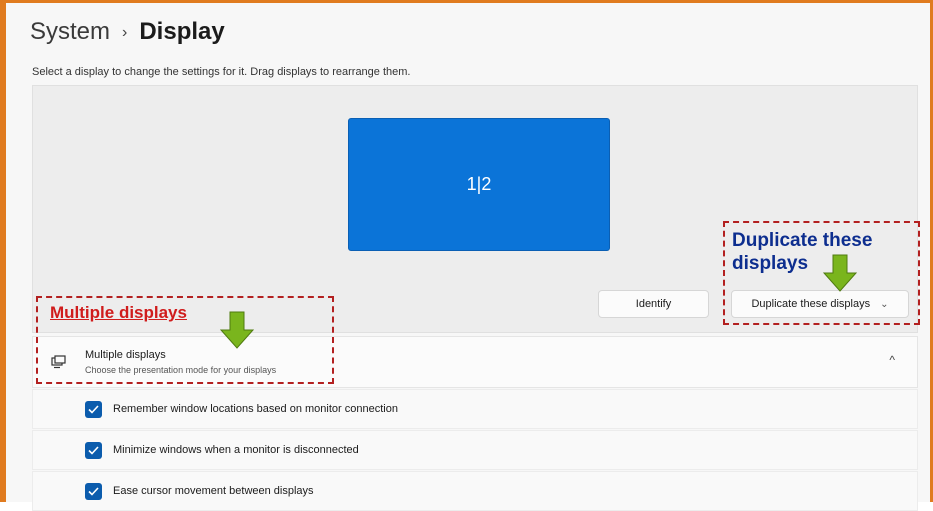 Image resolution: width=933 pixels, height=511 pixels. What do you see at coordinates (118, 312) in the screenshot?
I see `annotation-label-multiple-displays: Multiple displays` at bounding box center [118, 312].